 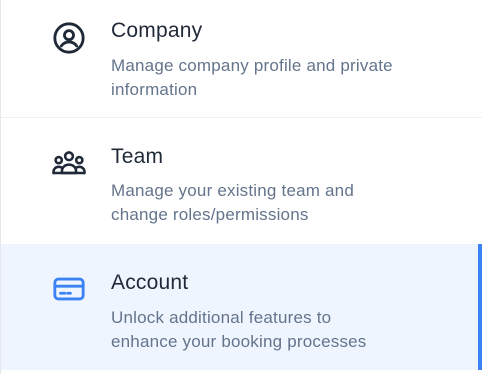 I want to click on credit-card-icon, so click(x=69, y=289).